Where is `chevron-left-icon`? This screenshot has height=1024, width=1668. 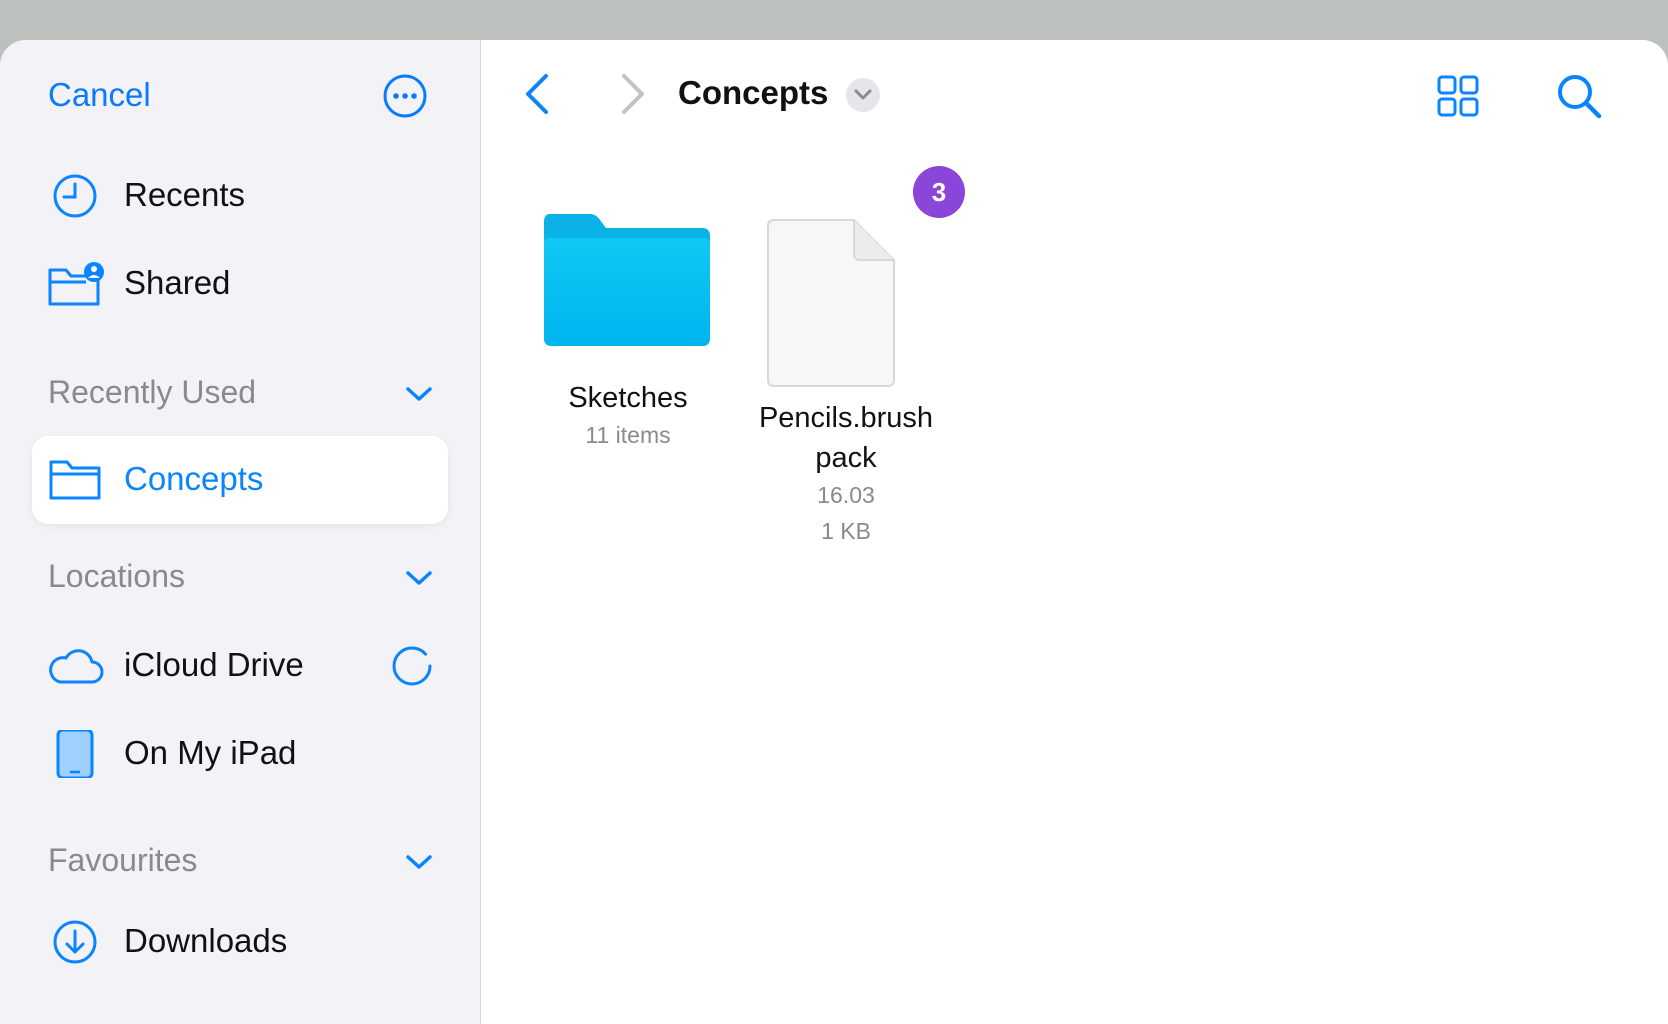 chevron-left-icon is located at coordinates (537, 94).